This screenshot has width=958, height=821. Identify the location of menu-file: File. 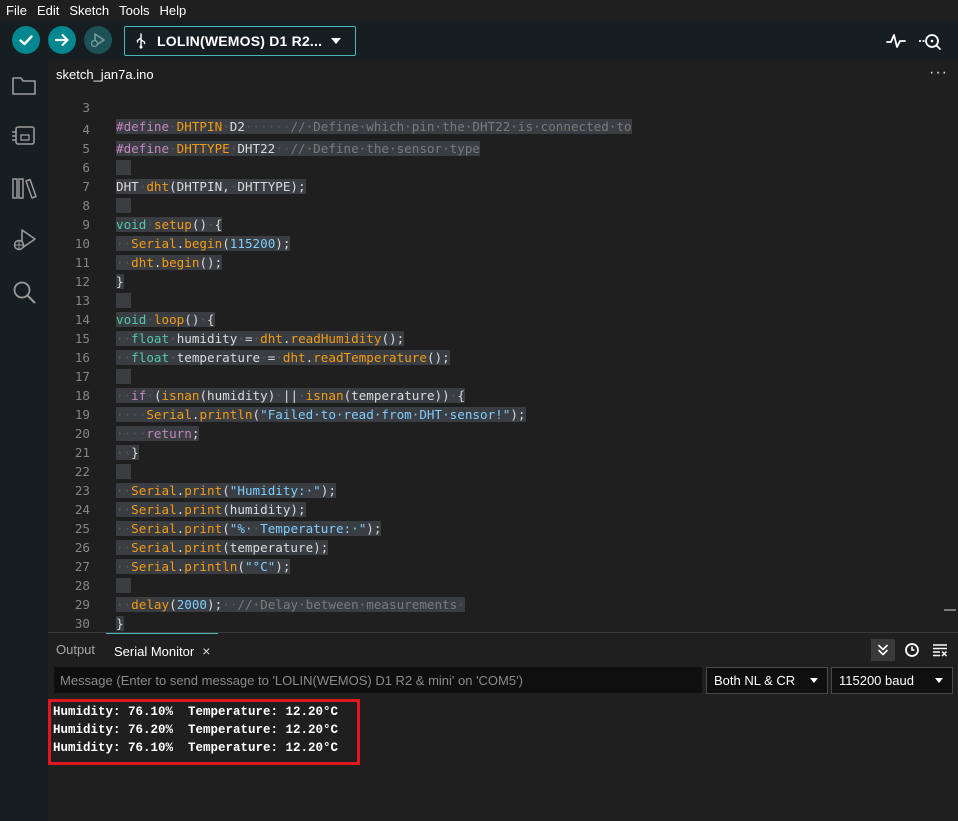
(16, 10).